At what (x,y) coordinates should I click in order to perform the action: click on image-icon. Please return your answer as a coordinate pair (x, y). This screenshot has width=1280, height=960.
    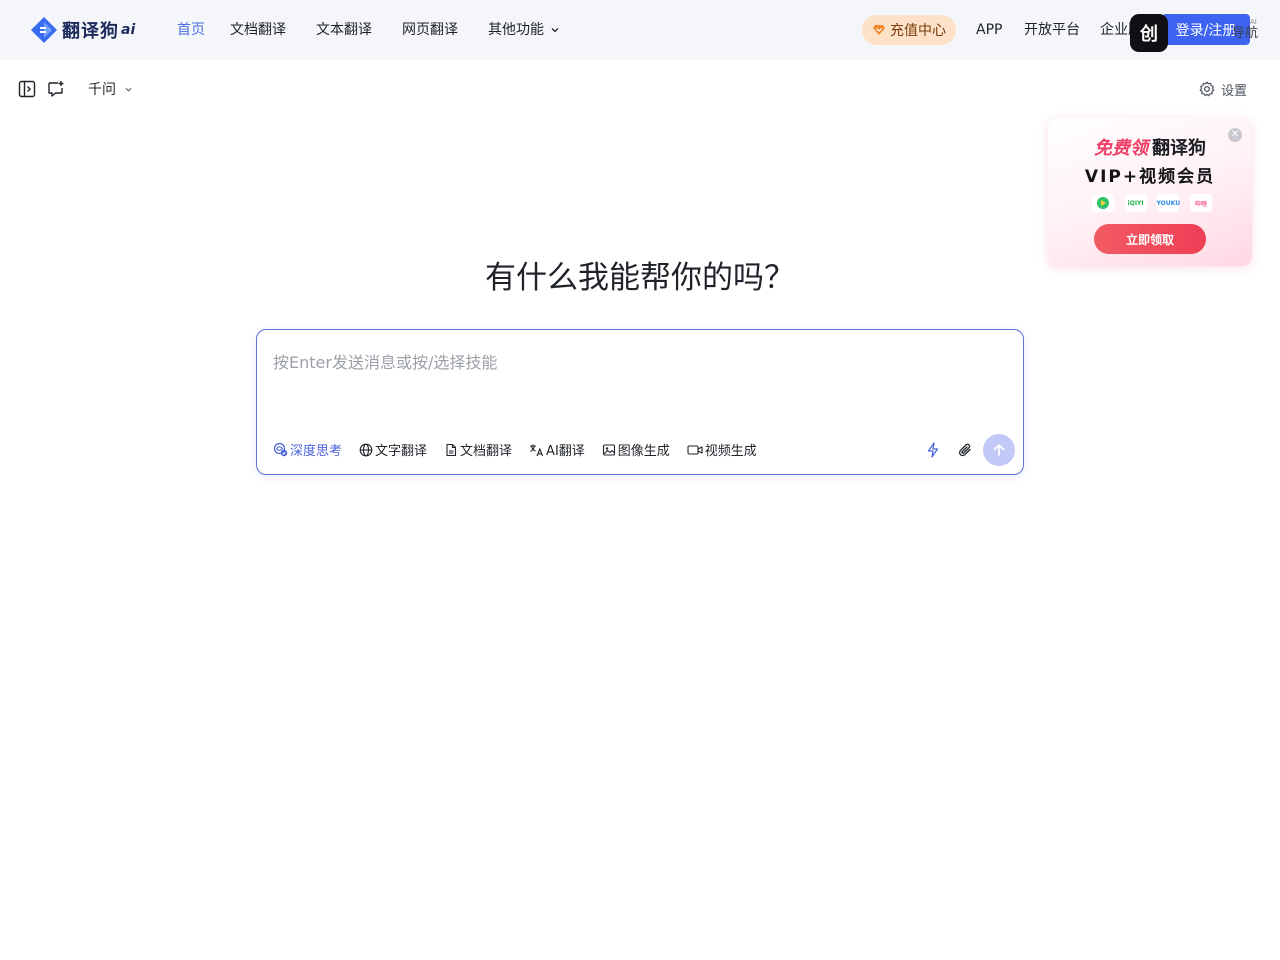
    Looking at the image, I should click on (608, 449).